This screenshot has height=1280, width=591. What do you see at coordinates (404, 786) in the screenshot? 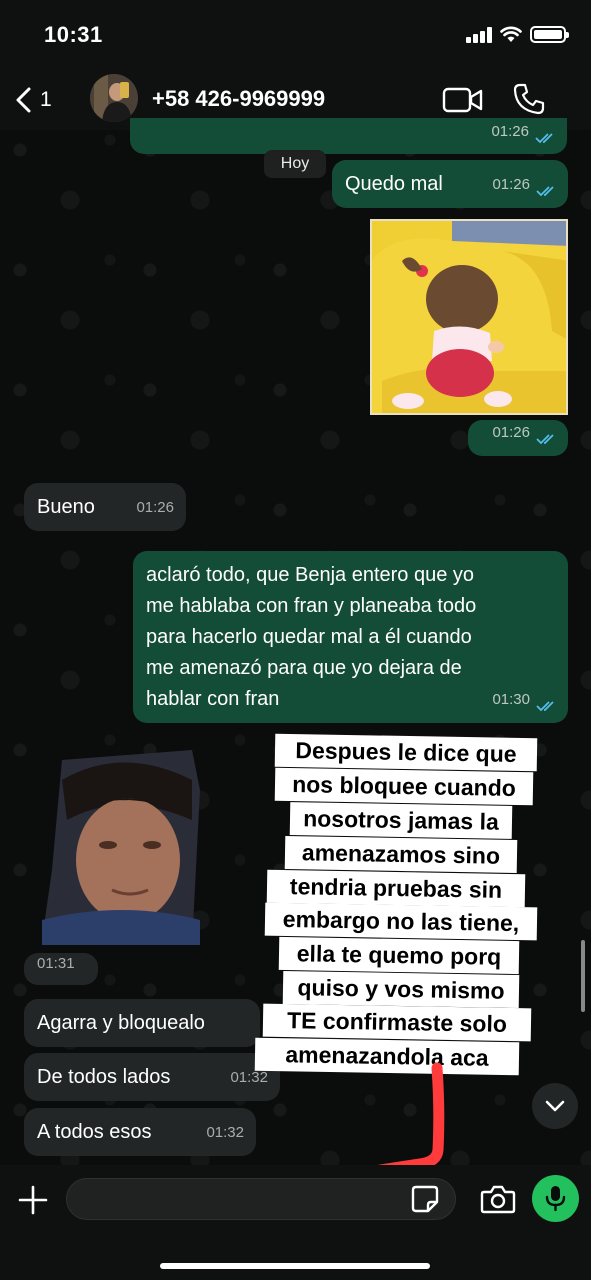
I see `caption-line: nos bloquee cuando` at bounding box center [404, 786].